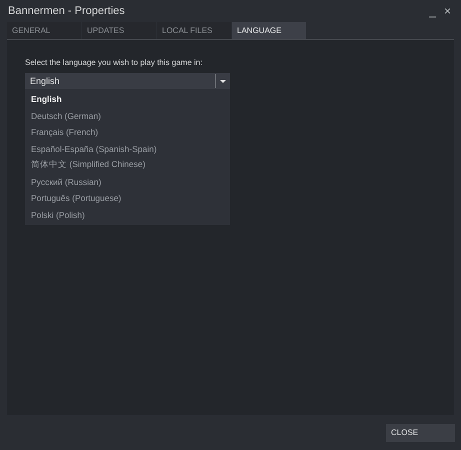 The image size is (461, 450). Describe the element at coordinates (114, 62) in the screenshot. I see `language-prompt: Select the language you wish to play this game in:` at that location.